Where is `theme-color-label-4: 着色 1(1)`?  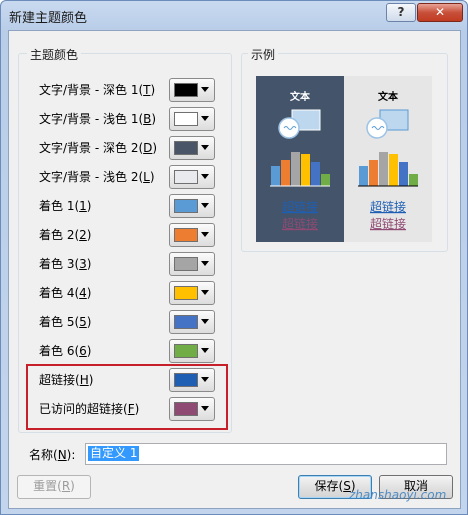
theme-color-label-4: 着色 1(1) is located at coordinates (65, 206).